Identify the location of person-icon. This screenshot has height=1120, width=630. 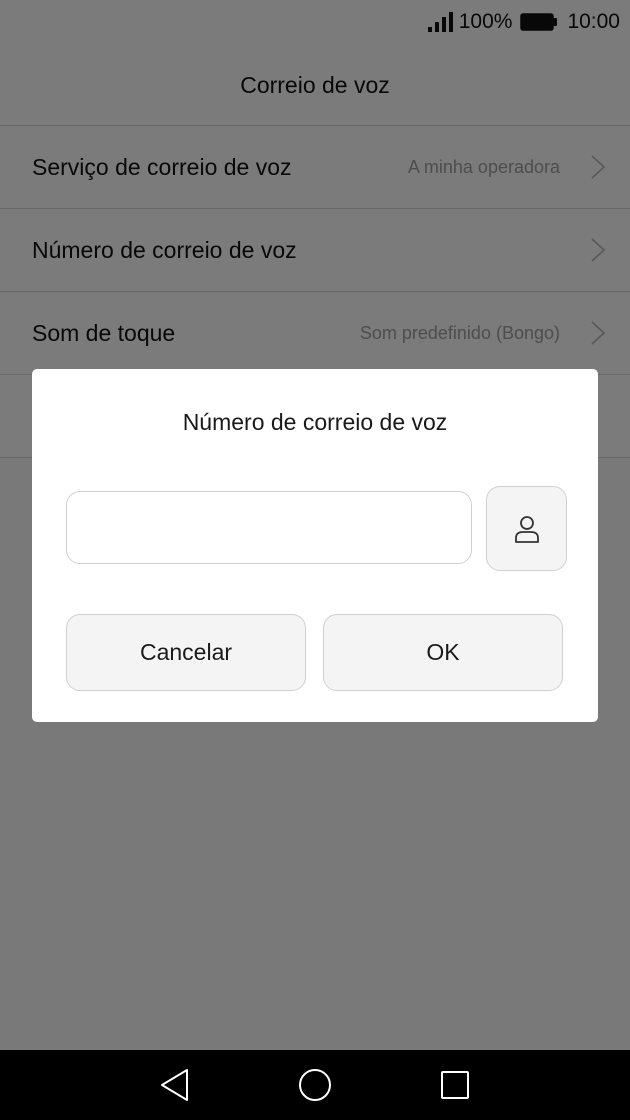
(526, 529).